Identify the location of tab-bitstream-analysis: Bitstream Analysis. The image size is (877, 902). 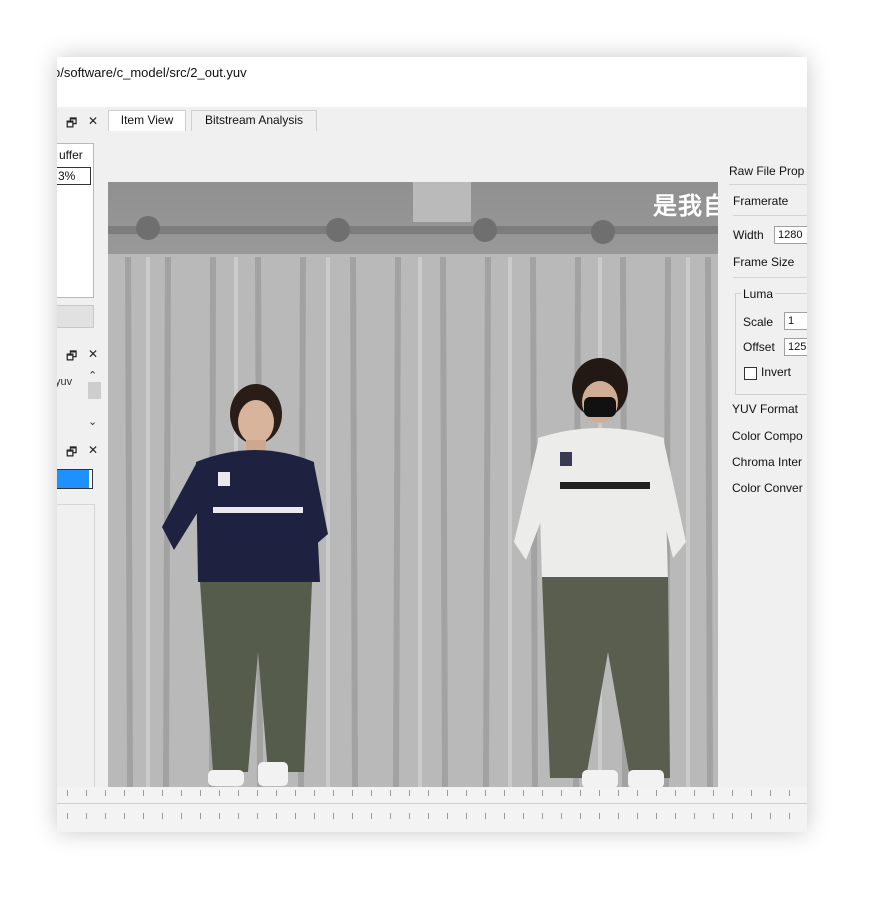
(254, 120).